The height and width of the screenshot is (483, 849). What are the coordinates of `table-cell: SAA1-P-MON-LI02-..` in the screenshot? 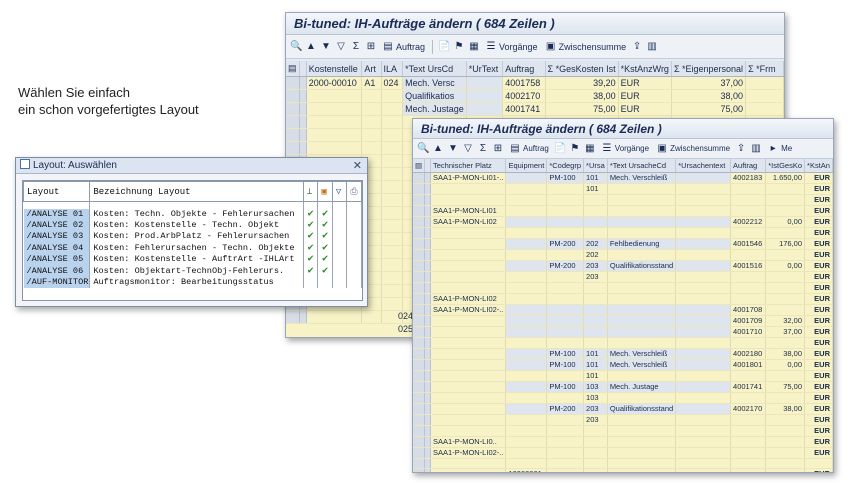 It's located at (468, 453).